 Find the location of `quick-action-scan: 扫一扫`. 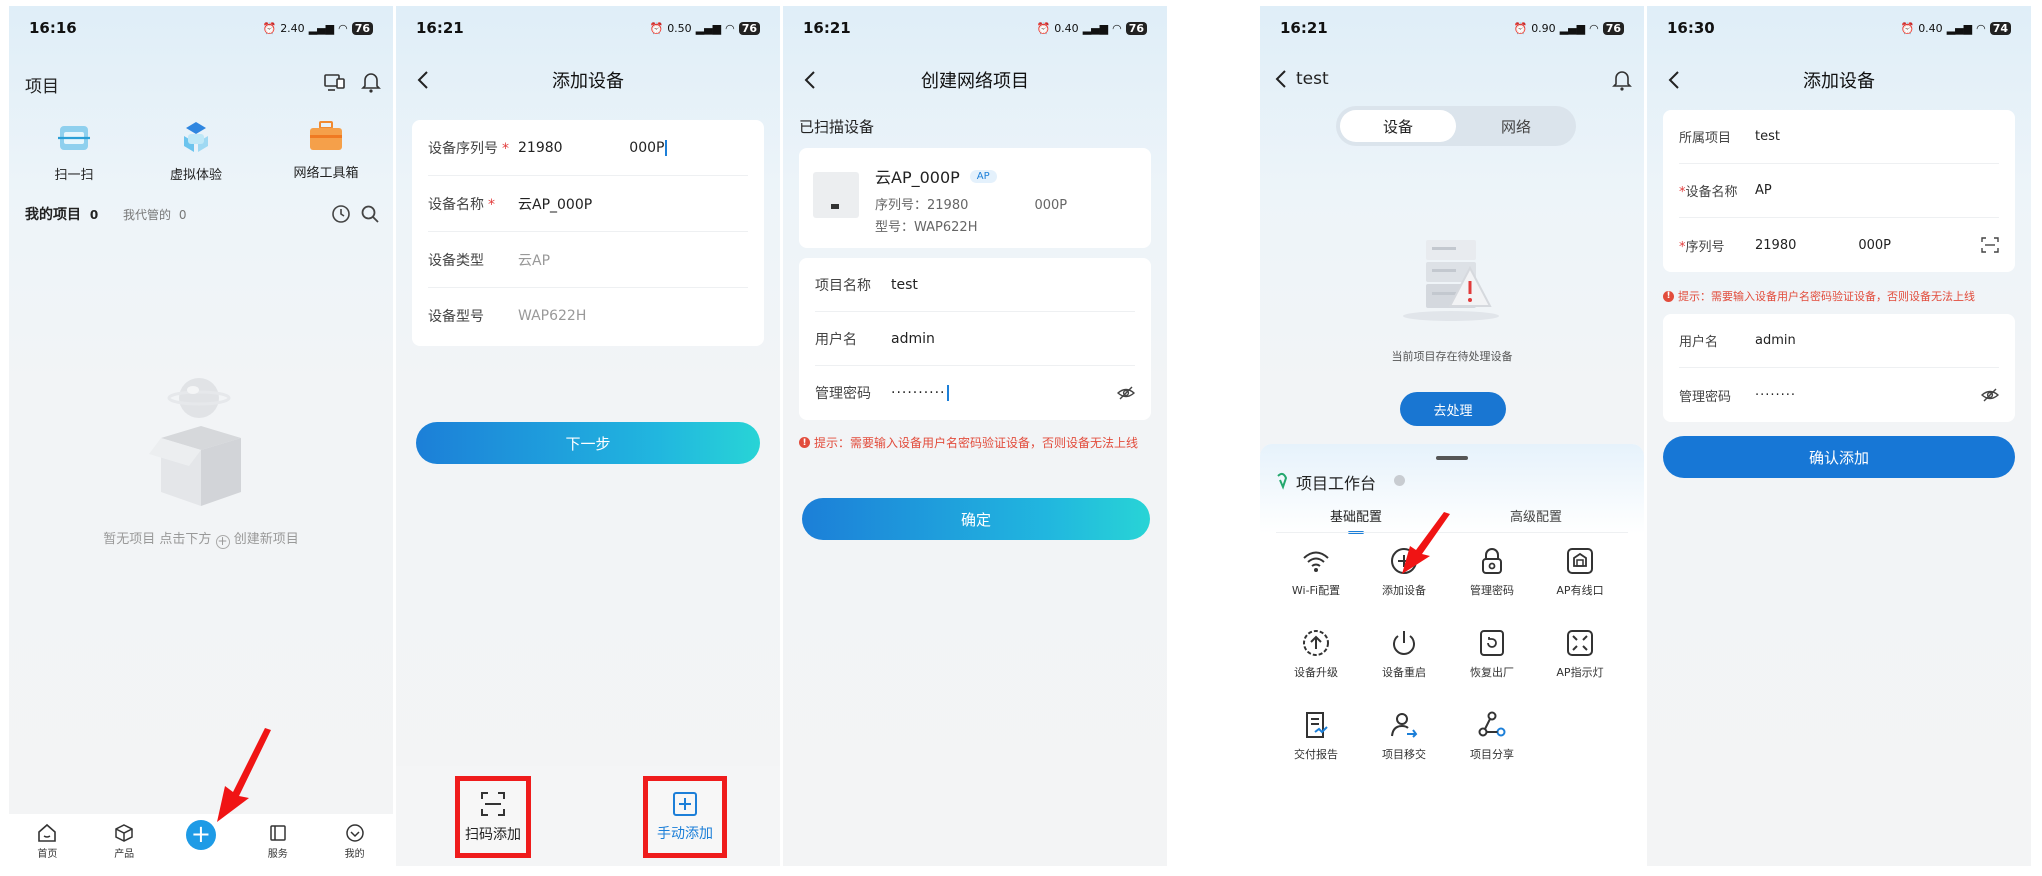

quick-action-scan: 扫一扫 is located at coordinates (74, 150).